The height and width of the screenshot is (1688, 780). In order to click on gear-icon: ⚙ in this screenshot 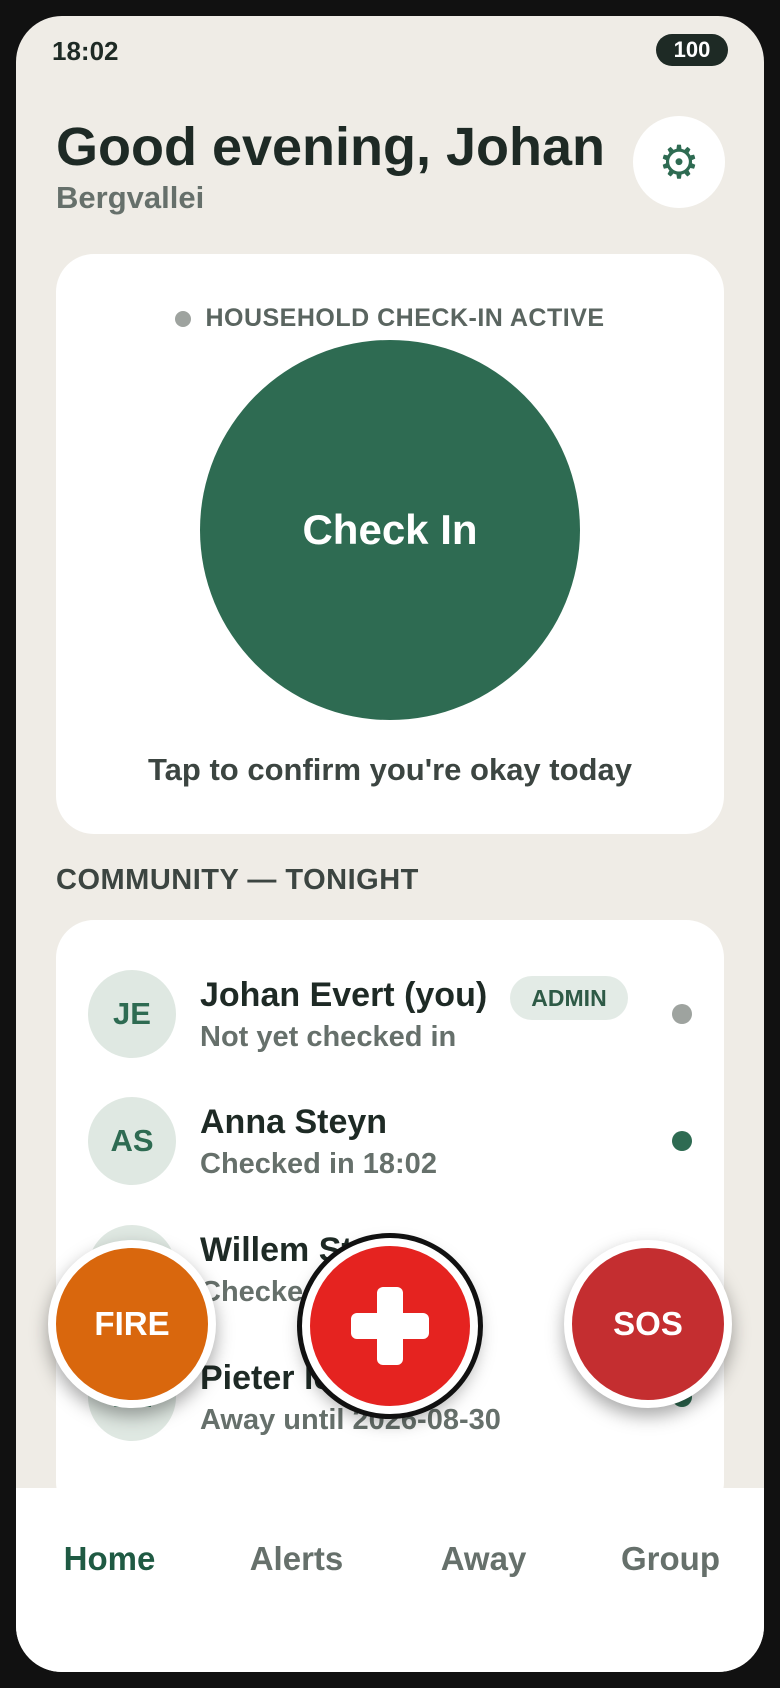, I will do `click(679, 162)`.